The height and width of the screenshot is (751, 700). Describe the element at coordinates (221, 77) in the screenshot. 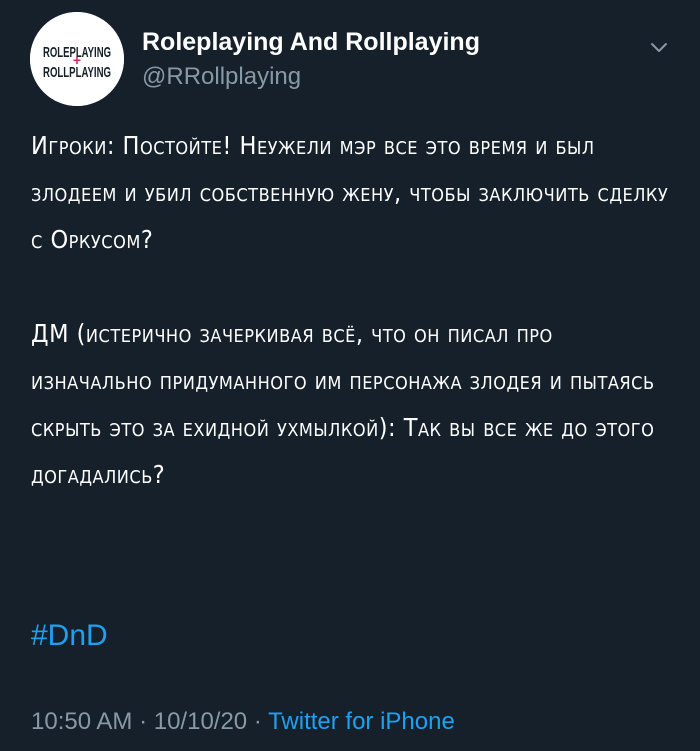

I see `user-handle: @RRollplaying` at that location.